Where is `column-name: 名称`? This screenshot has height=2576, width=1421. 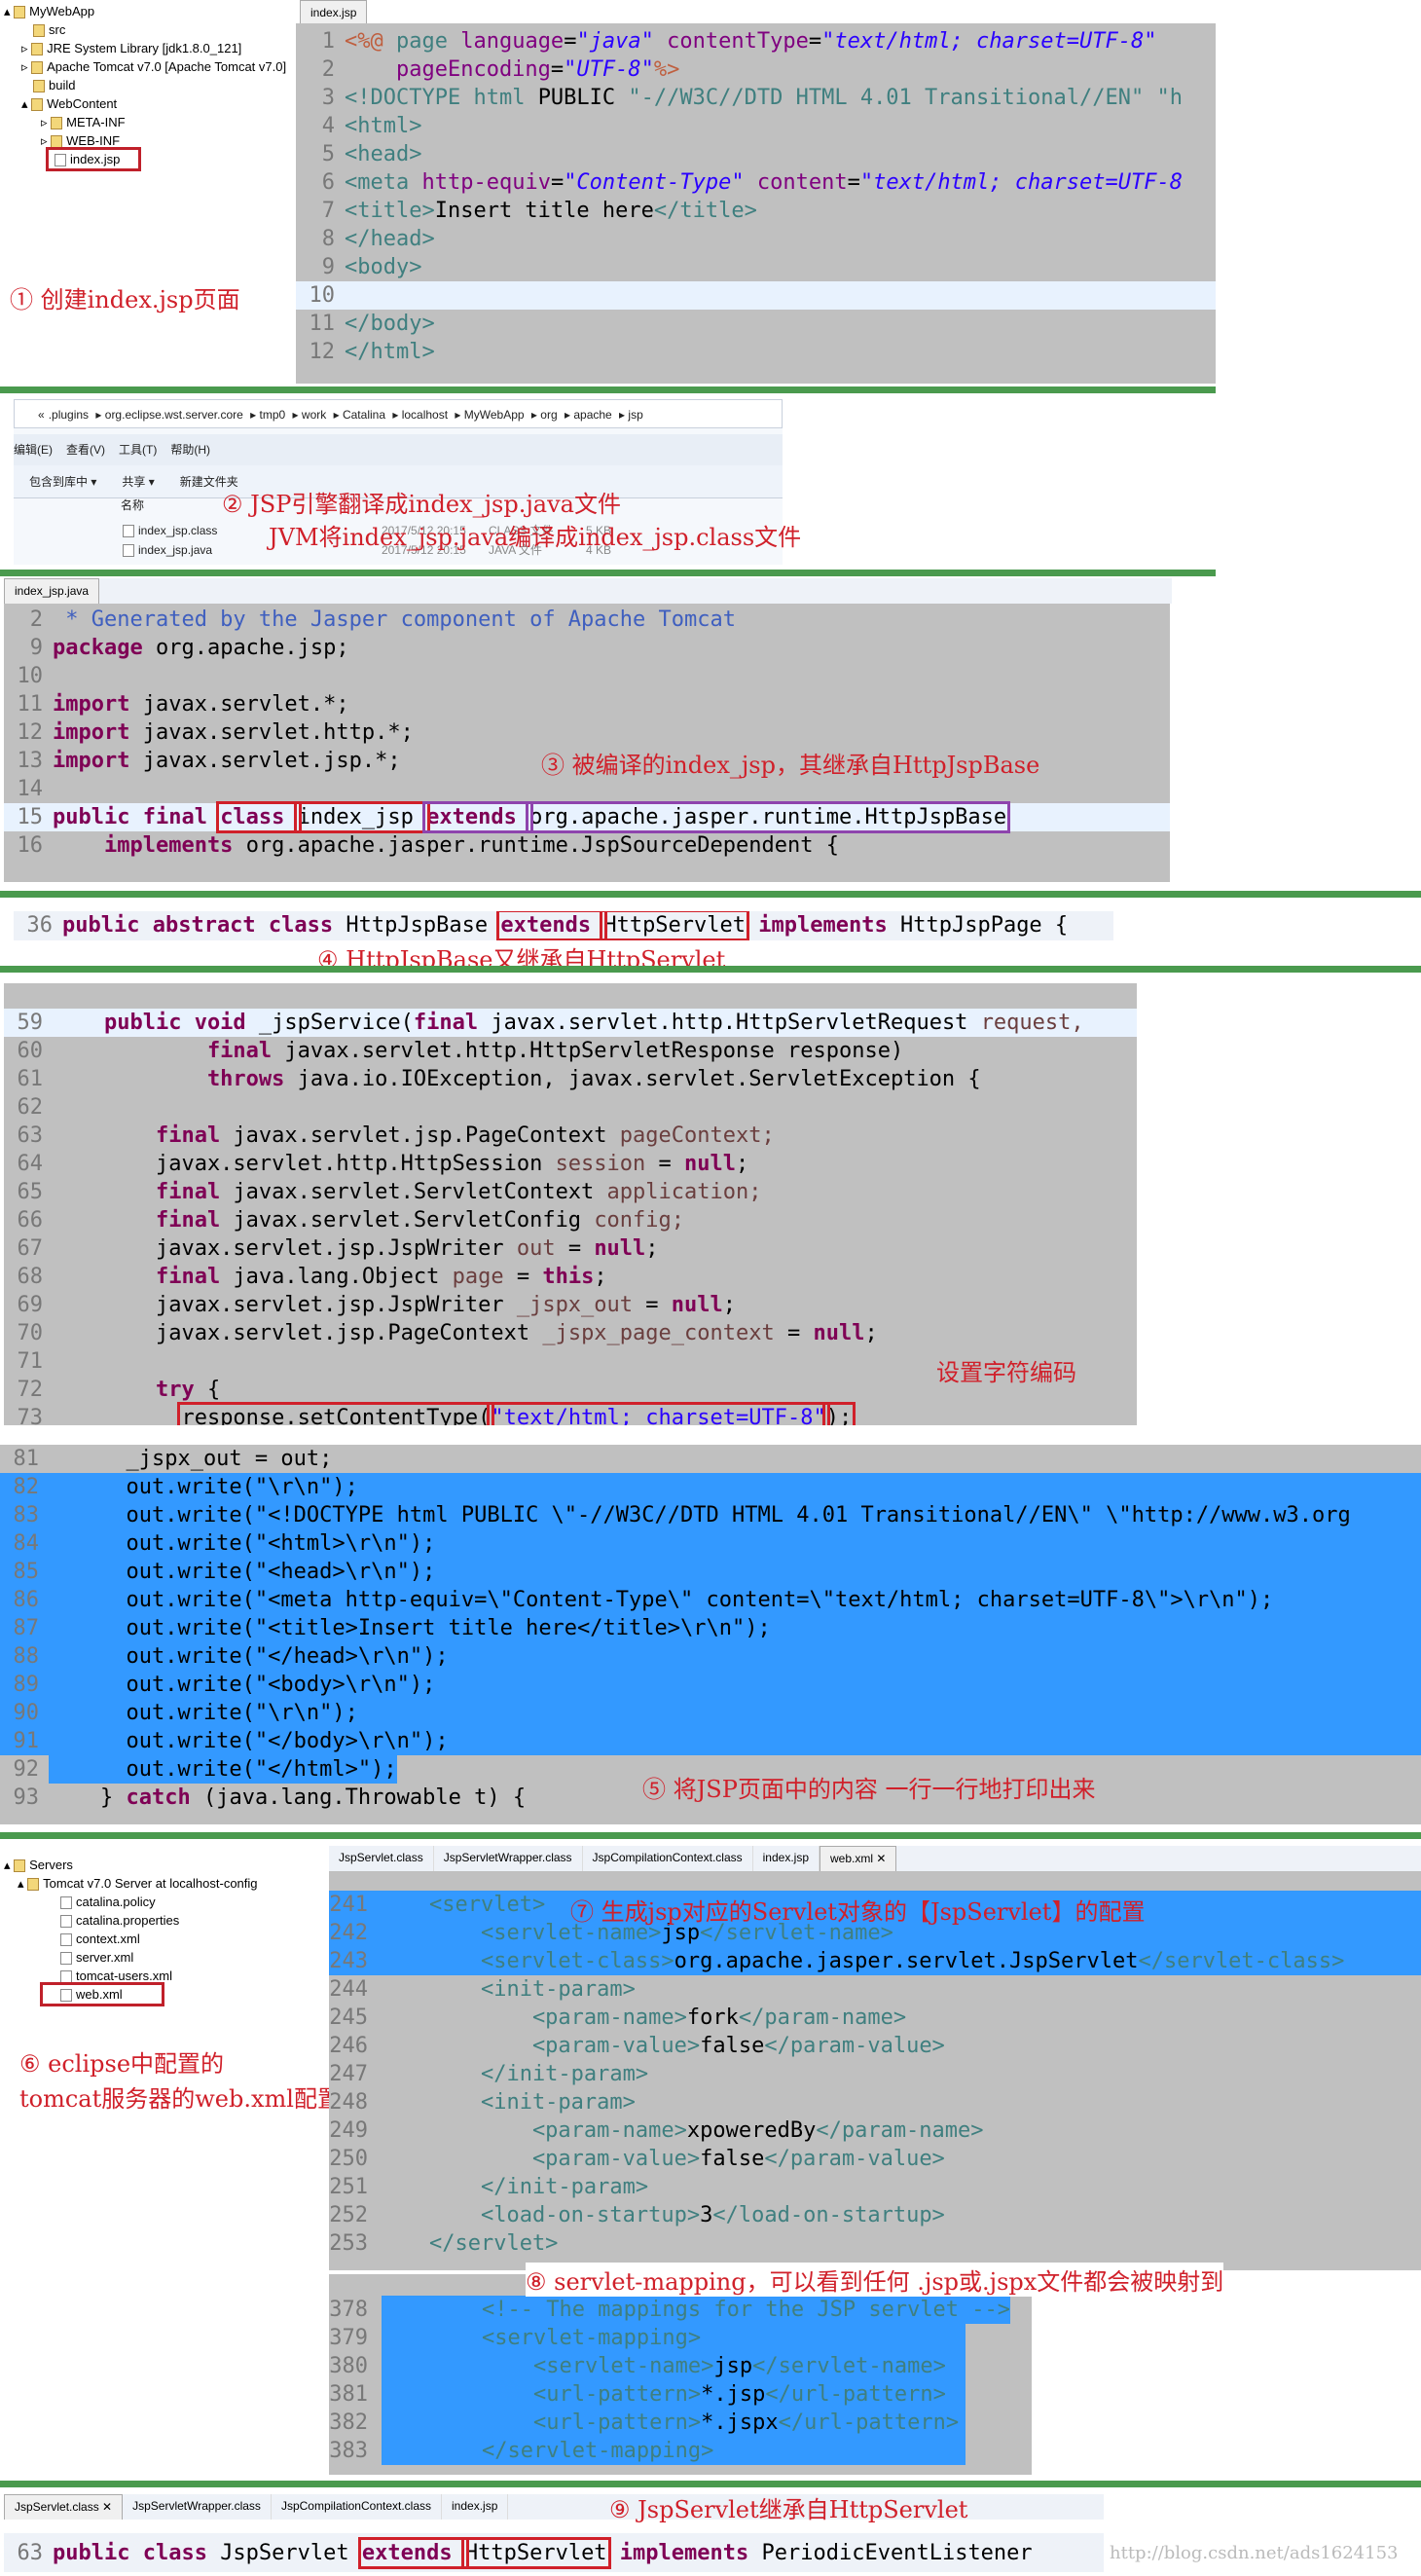 column-name: 名称 is located at coordinates (133, 505).